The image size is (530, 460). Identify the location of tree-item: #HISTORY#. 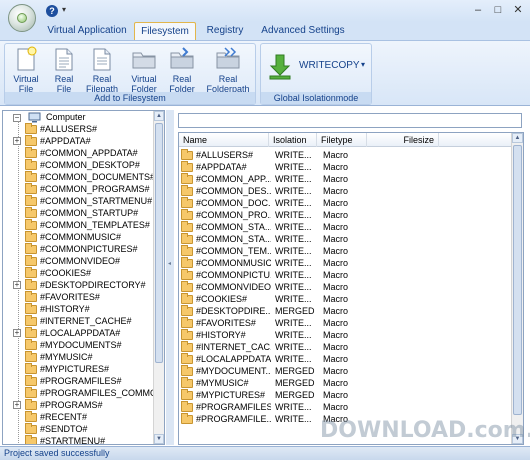
(57, 309).